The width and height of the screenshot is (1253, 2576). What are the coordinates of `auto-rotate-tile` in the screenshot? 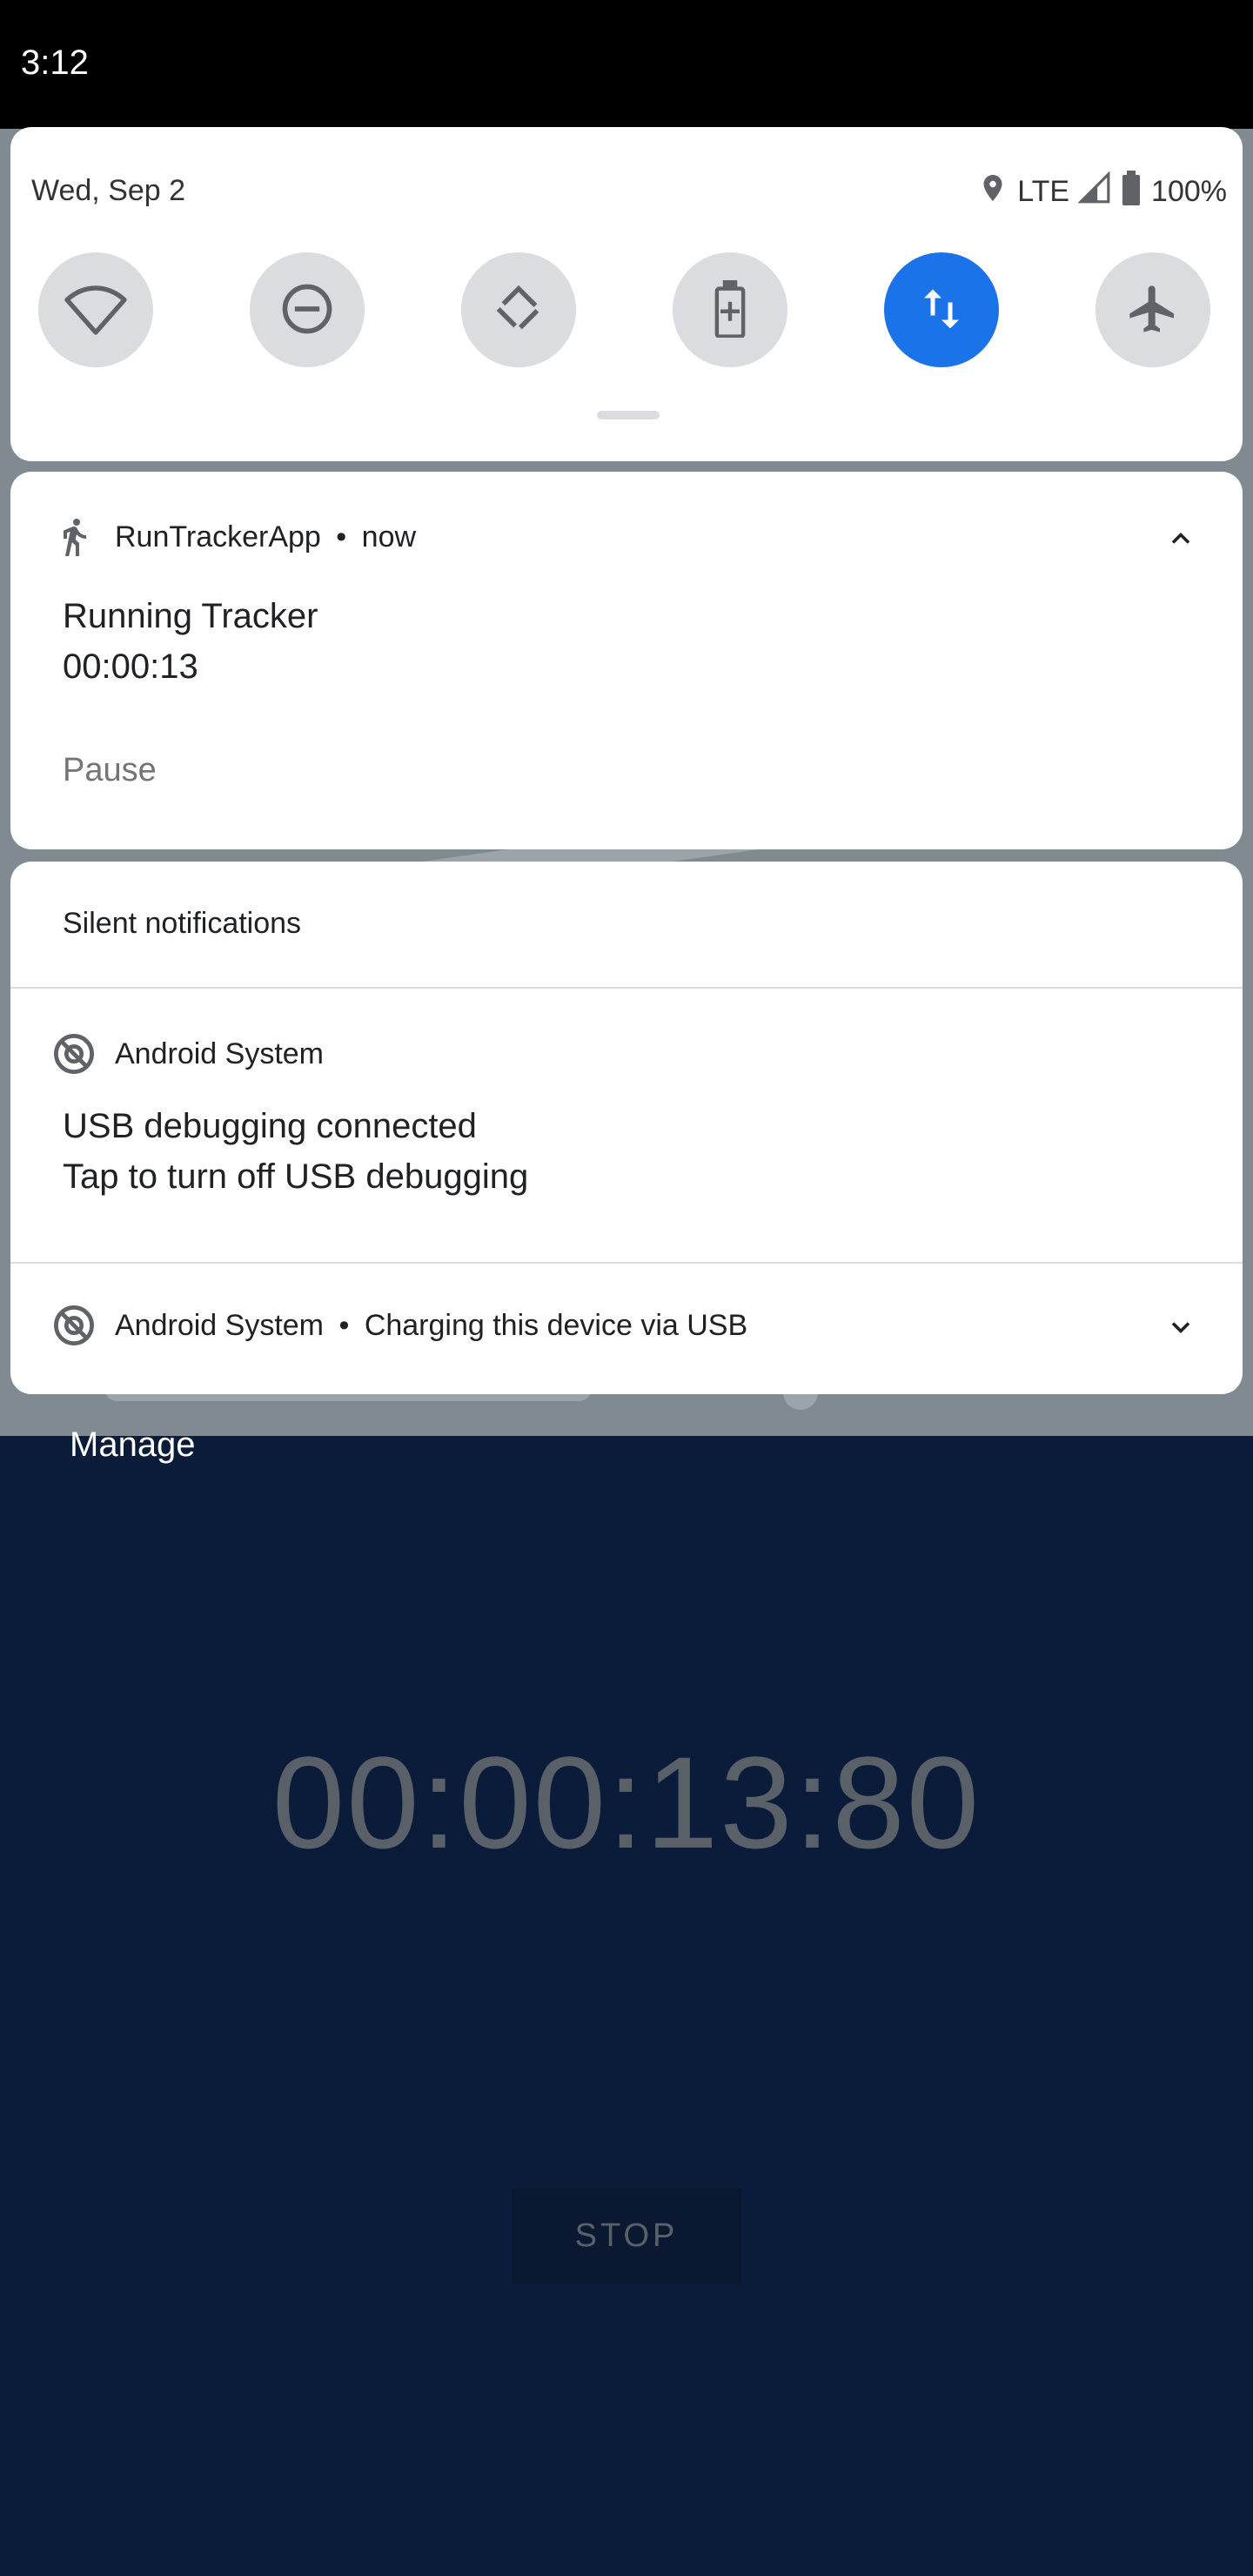 It's located at (518, 309).